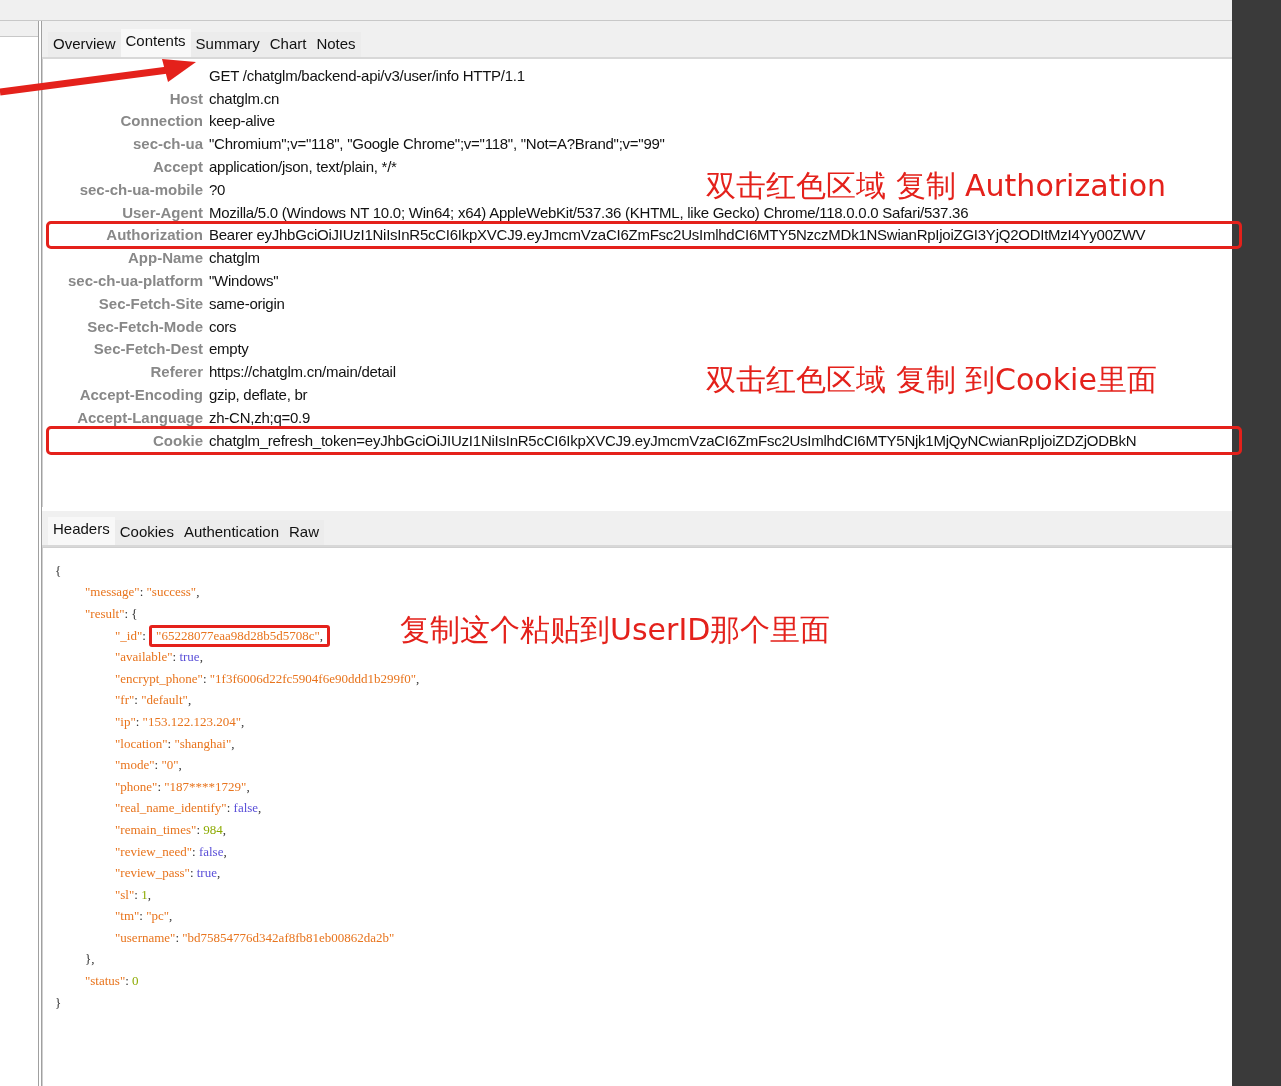 The width and height of the screenshot is (1281, 1086). Describe the element at coordinates (171, 592) in the screenshot. I see `json-token: "success"` at that location.